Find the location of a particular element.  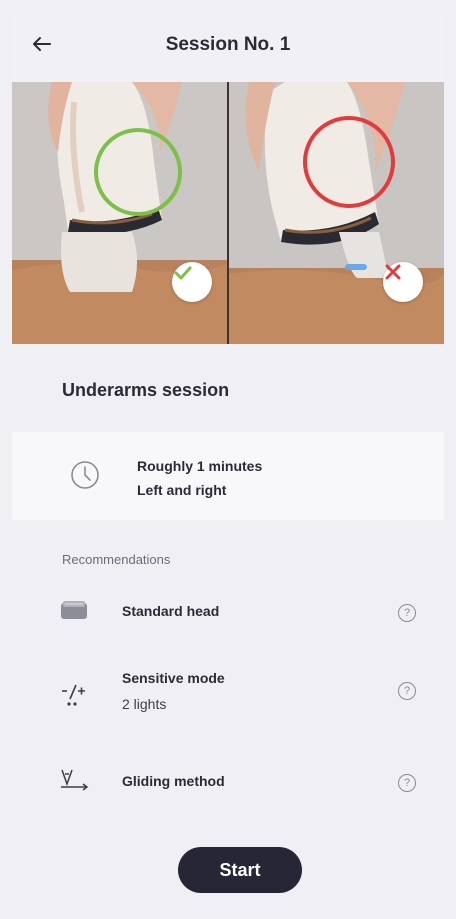

rec-sub: 2 lights is located at coordinates (144, 704).